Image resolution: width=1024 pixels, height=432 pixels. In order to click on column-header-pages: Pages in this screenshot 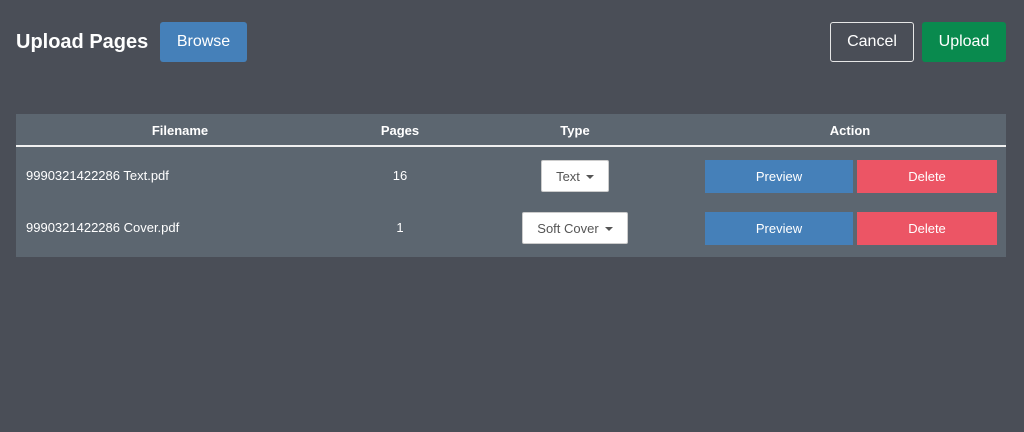, I will do `click(400, 130)`.